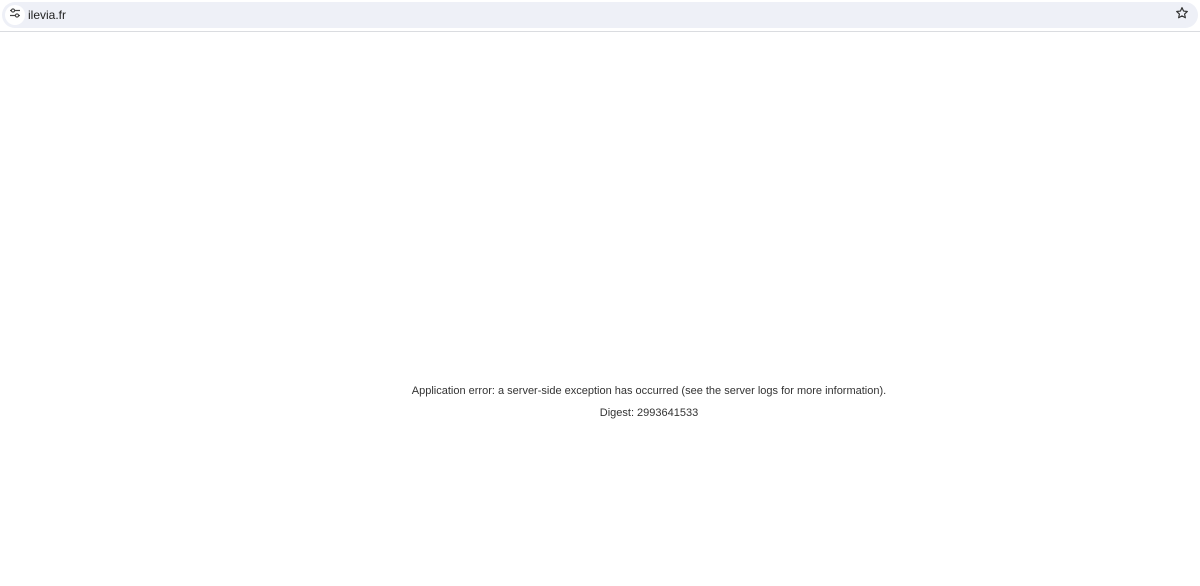  Describe the element at coordinates (649, 413) in the screenshot. I see `error-digest: Digest: 2993641533` at that location.